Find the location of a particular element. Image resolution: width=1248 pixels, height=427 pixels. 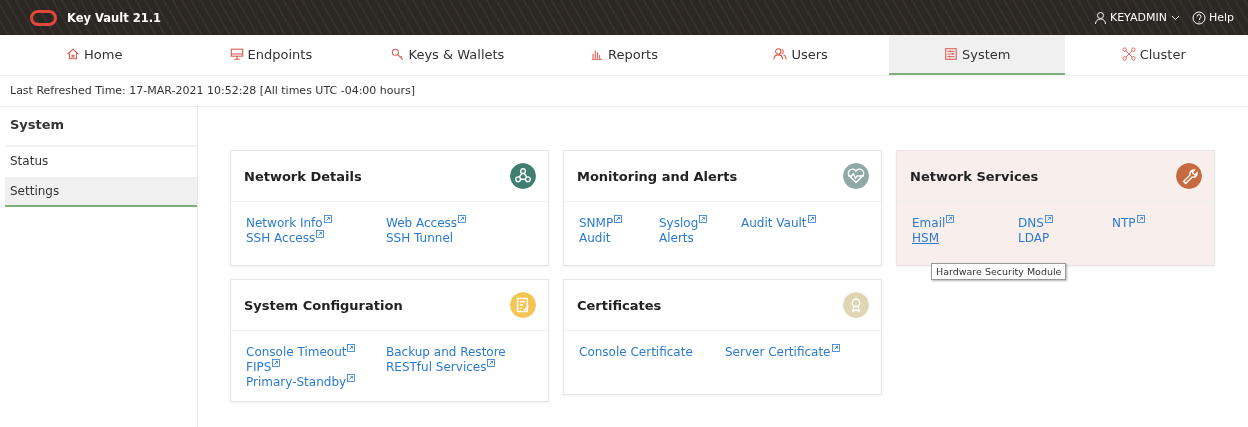

logo-icon is located at coordinates (43, 17).